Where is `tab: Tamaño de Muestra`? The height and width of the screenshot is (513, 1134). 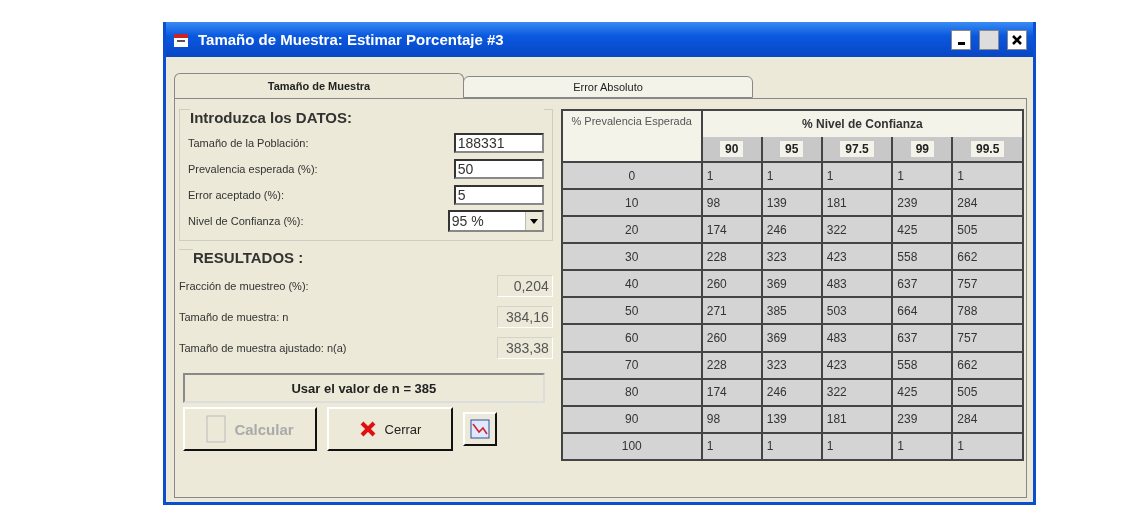
tab: Tamaño de Muestra is located at coordinates (319, 85).